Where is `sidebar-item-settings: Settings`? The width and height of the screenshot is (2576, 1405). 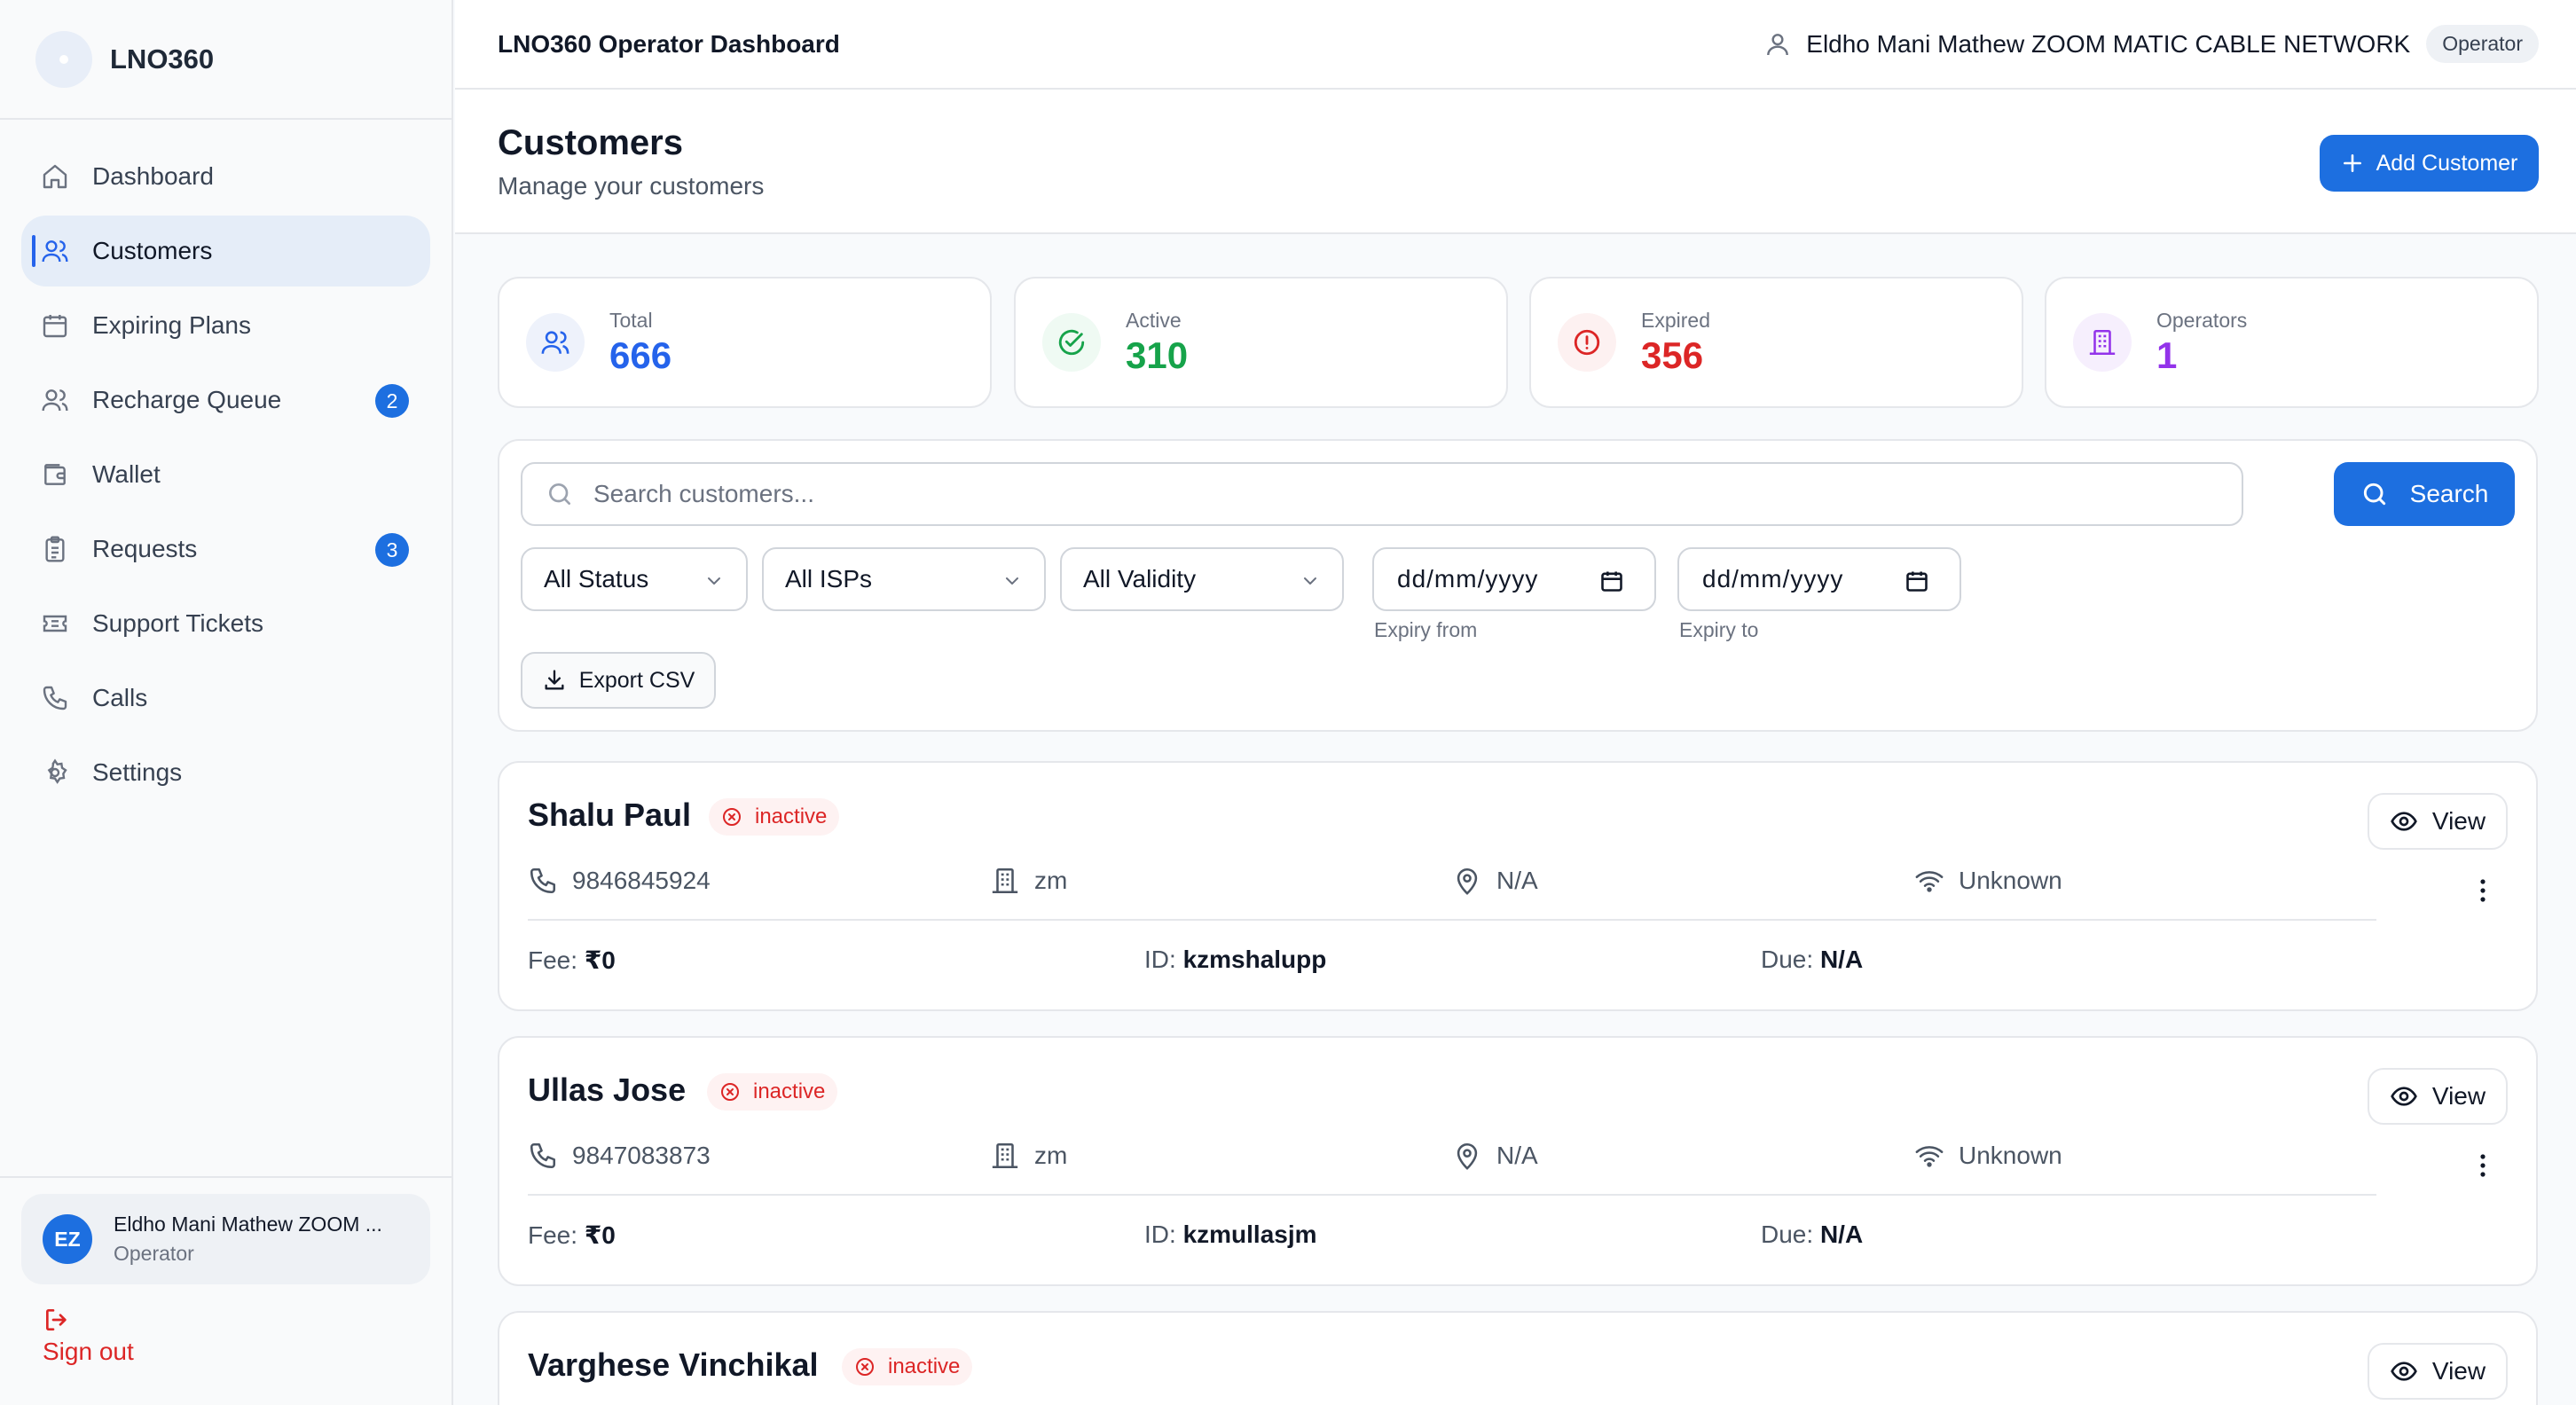
sidebar-item-settings: Settings is located at coordinates (225, 773).